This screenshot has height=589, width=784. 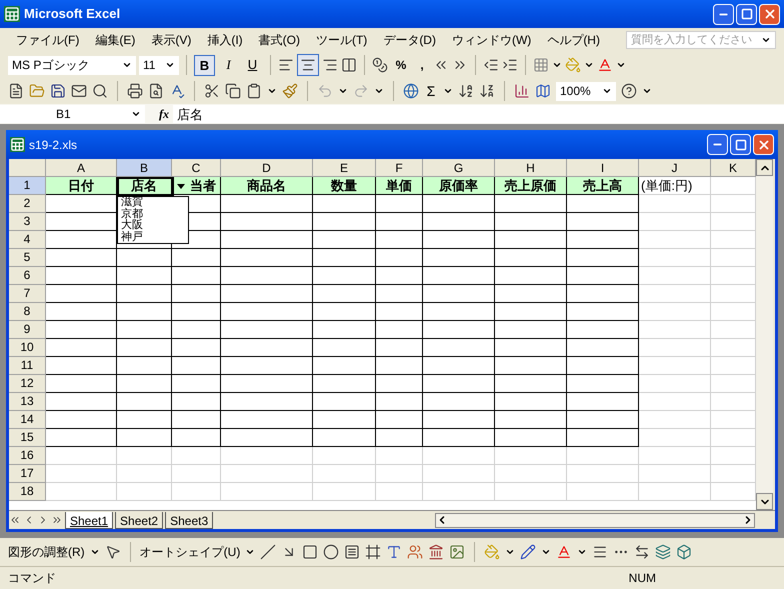 What do you see at coordinates (154, 202) in the screenshot?
I see `dropdown-option: 滋賀` at bounding box center [154, 202].